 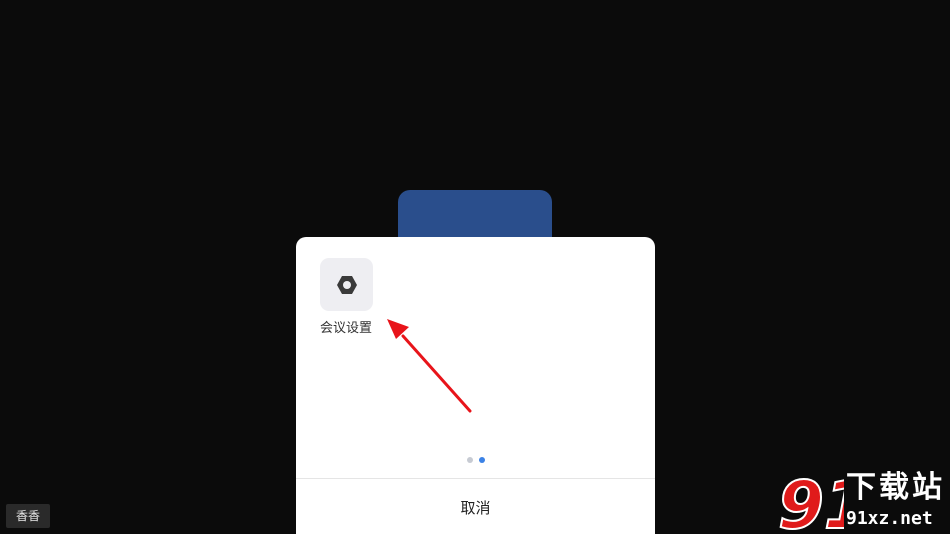 What do you see at coordinates (475, 506) in the screenshot?
I see `cancel-button: 取消` at bounding box center [475, 506].